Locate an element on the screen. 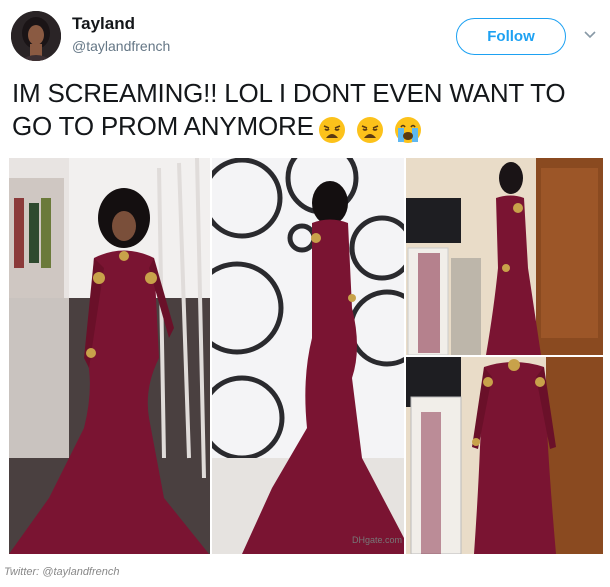 This screenshot has width=610, height=587. watermark: DHgate.com is located at coordinates (377, 540).